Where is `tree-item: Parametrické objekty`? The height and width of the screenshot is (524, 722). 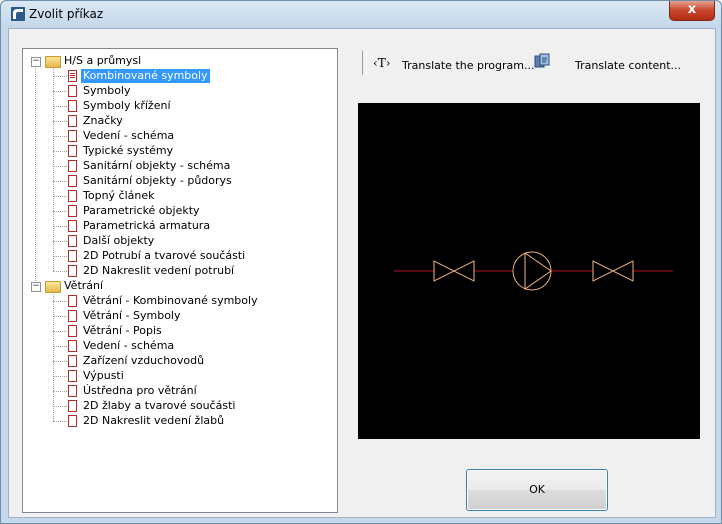 tree-item: Parametrické objekty is located at coordinates (178, 211).